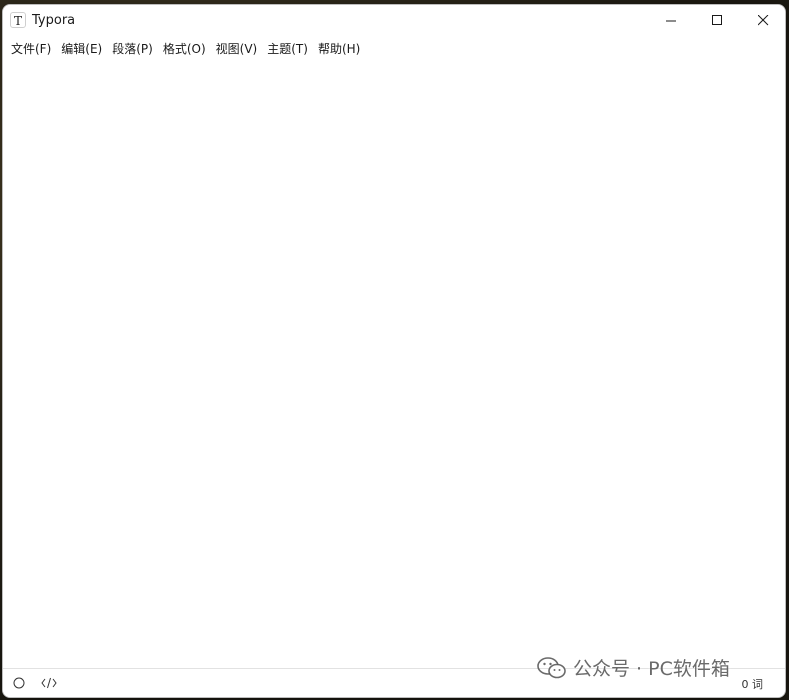 The width and height of the screenshot is (789, 700). I want to click on minimize-icon, so click(671, 21).